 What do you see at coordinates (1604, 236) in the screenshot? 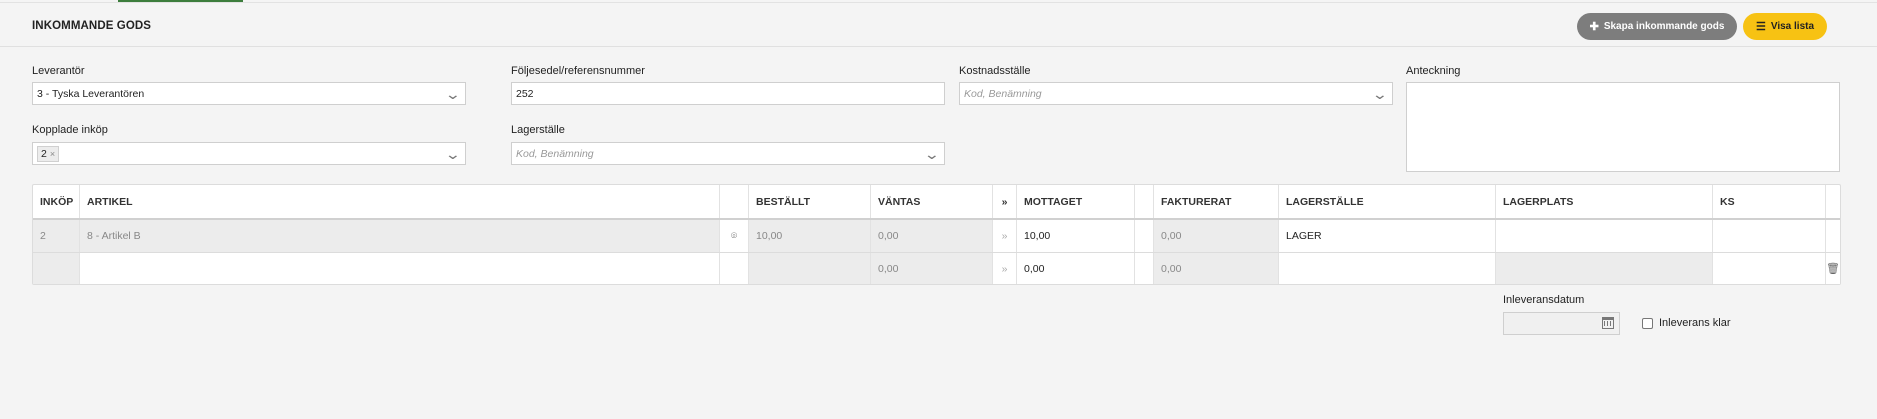
I see `row1-lagerplats-input` at bounding box center [1604, 236].